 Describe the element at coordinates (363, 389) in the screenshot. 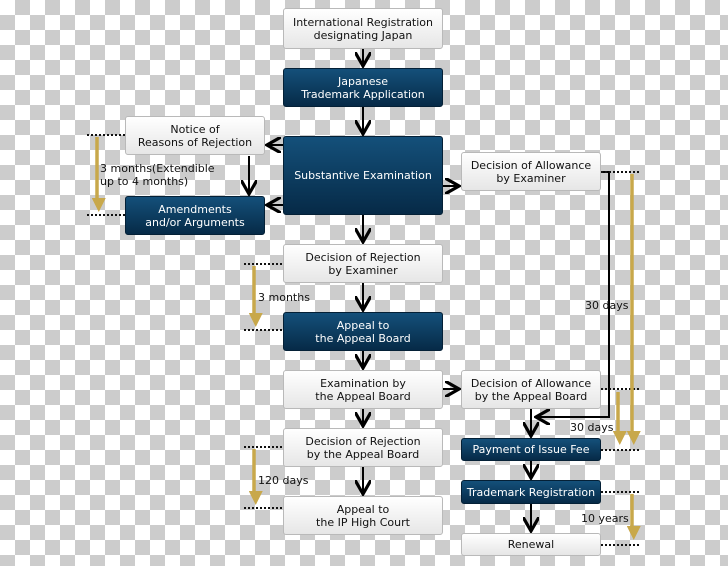

I see `box-exam-appeal-board: Examination by the Appeal Board` at that location.